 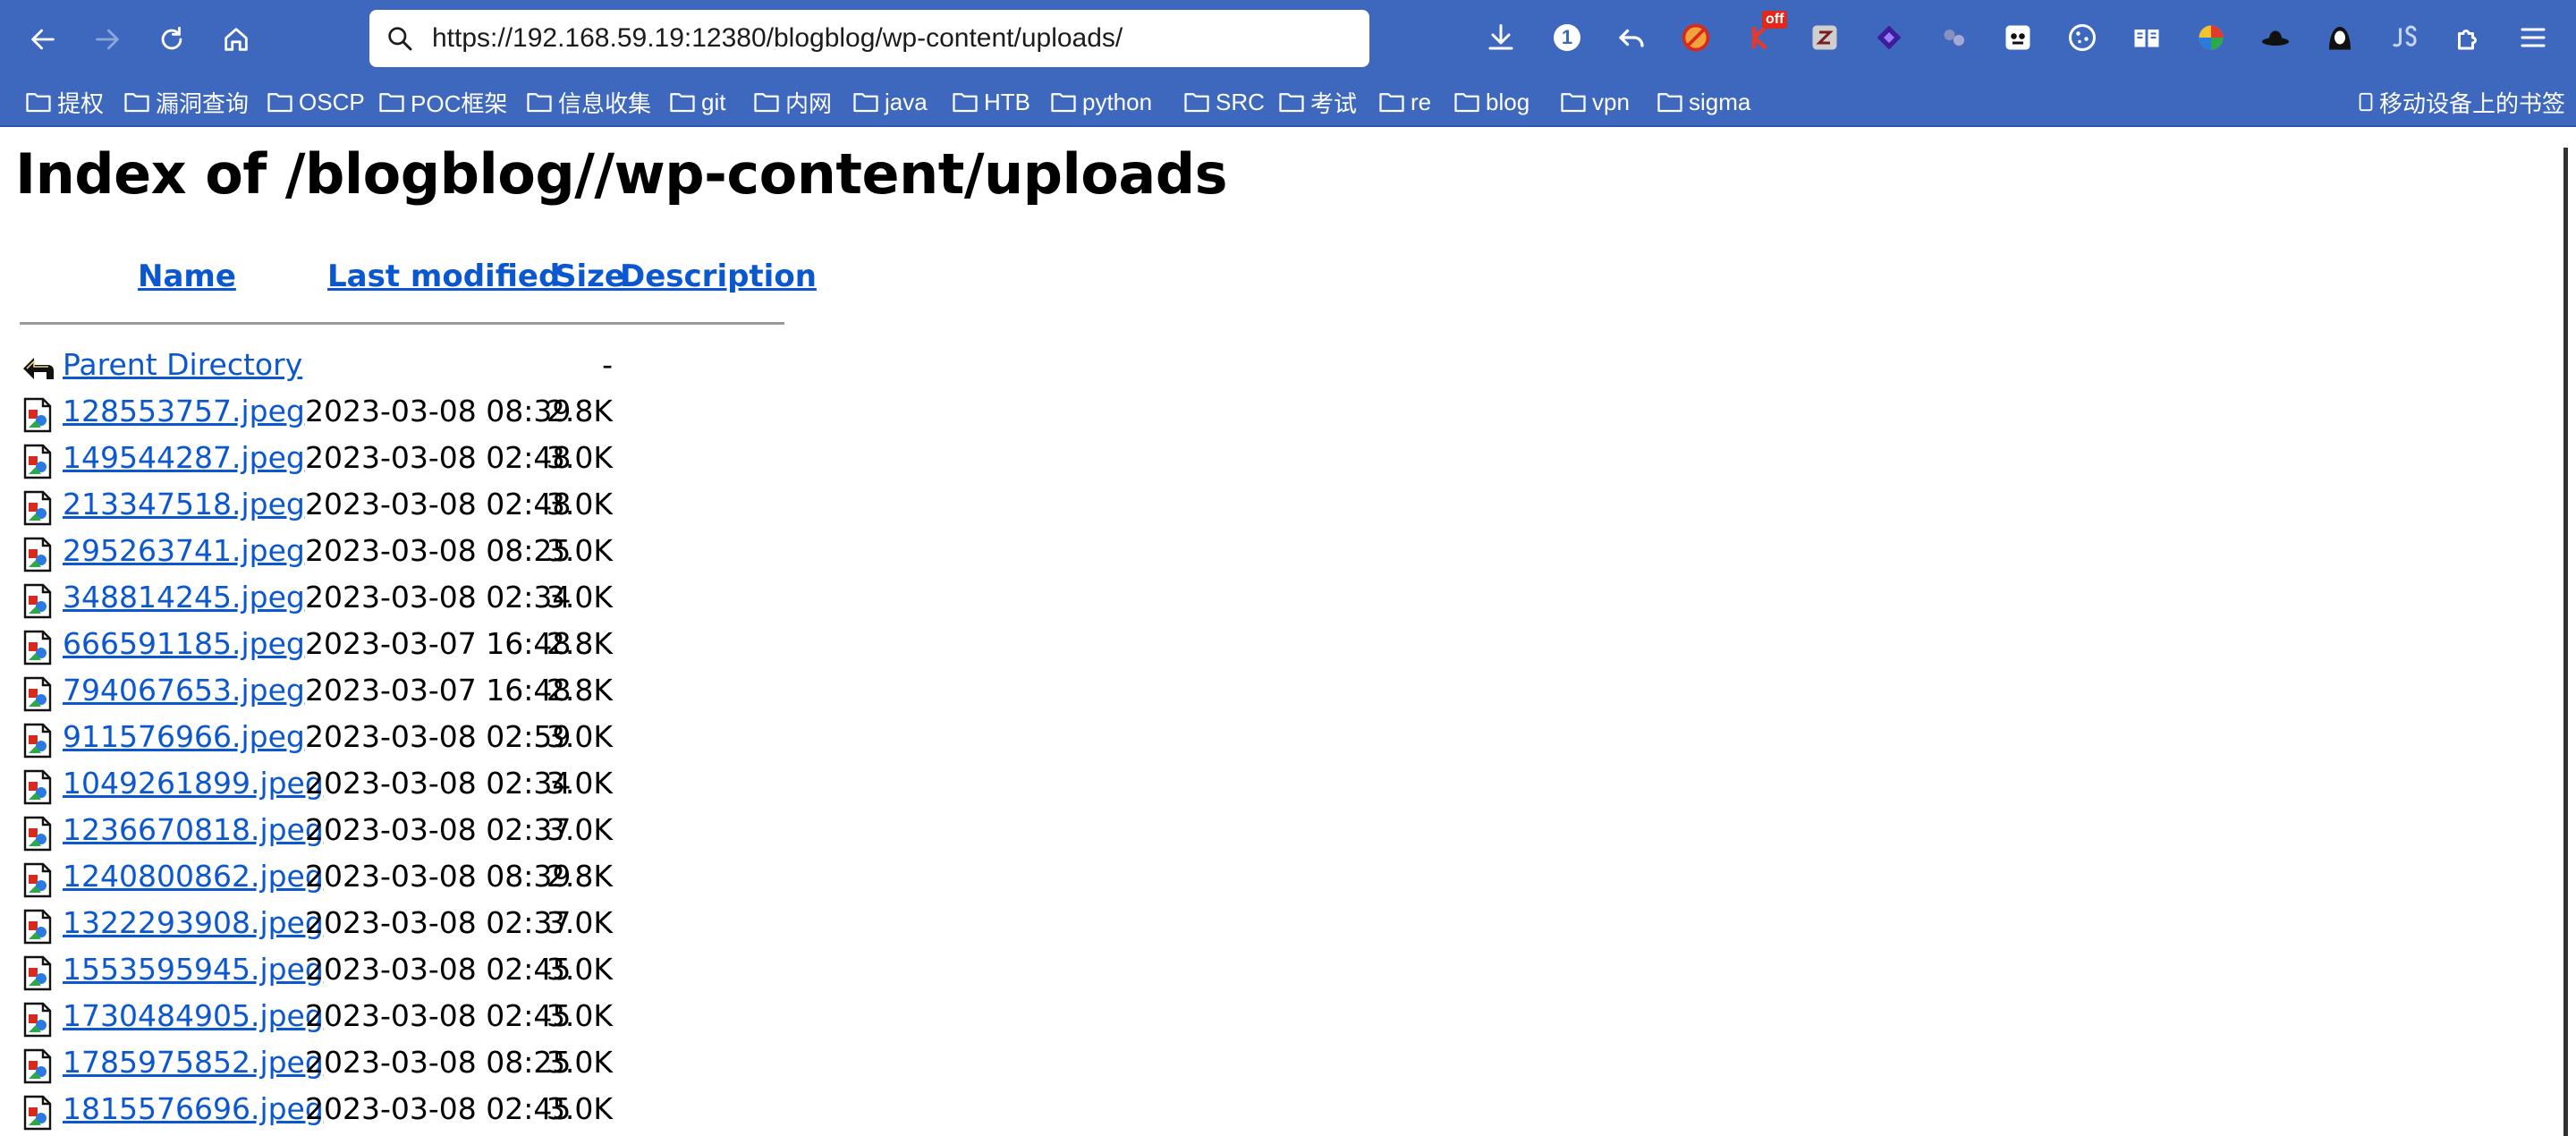 I want to click on file-link: 295263741.jpeg, so click(x=184, y=550).